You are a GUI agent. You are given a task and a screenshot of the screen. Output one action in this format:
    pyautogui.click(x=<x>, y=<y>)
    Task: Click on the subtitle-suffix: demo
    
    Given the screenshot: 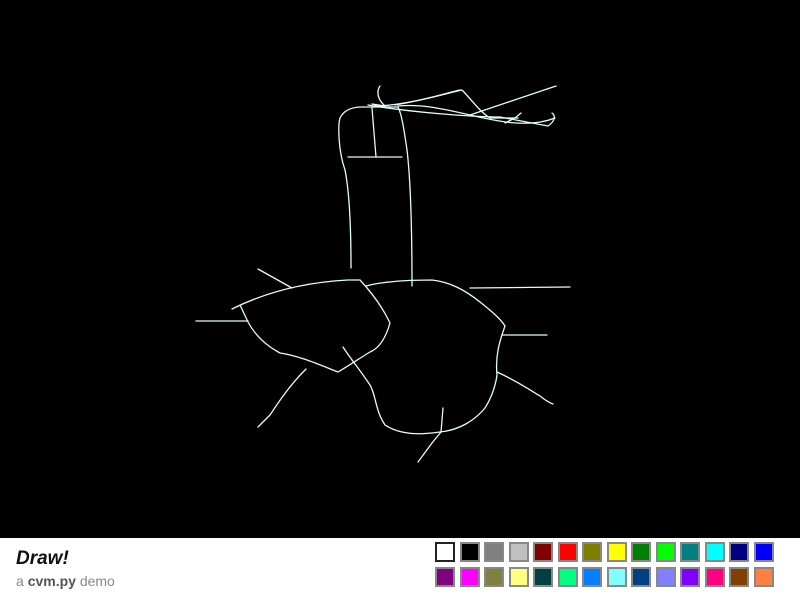 What is the action you would take?
    pyautogui.click(x=95, y=581)
    